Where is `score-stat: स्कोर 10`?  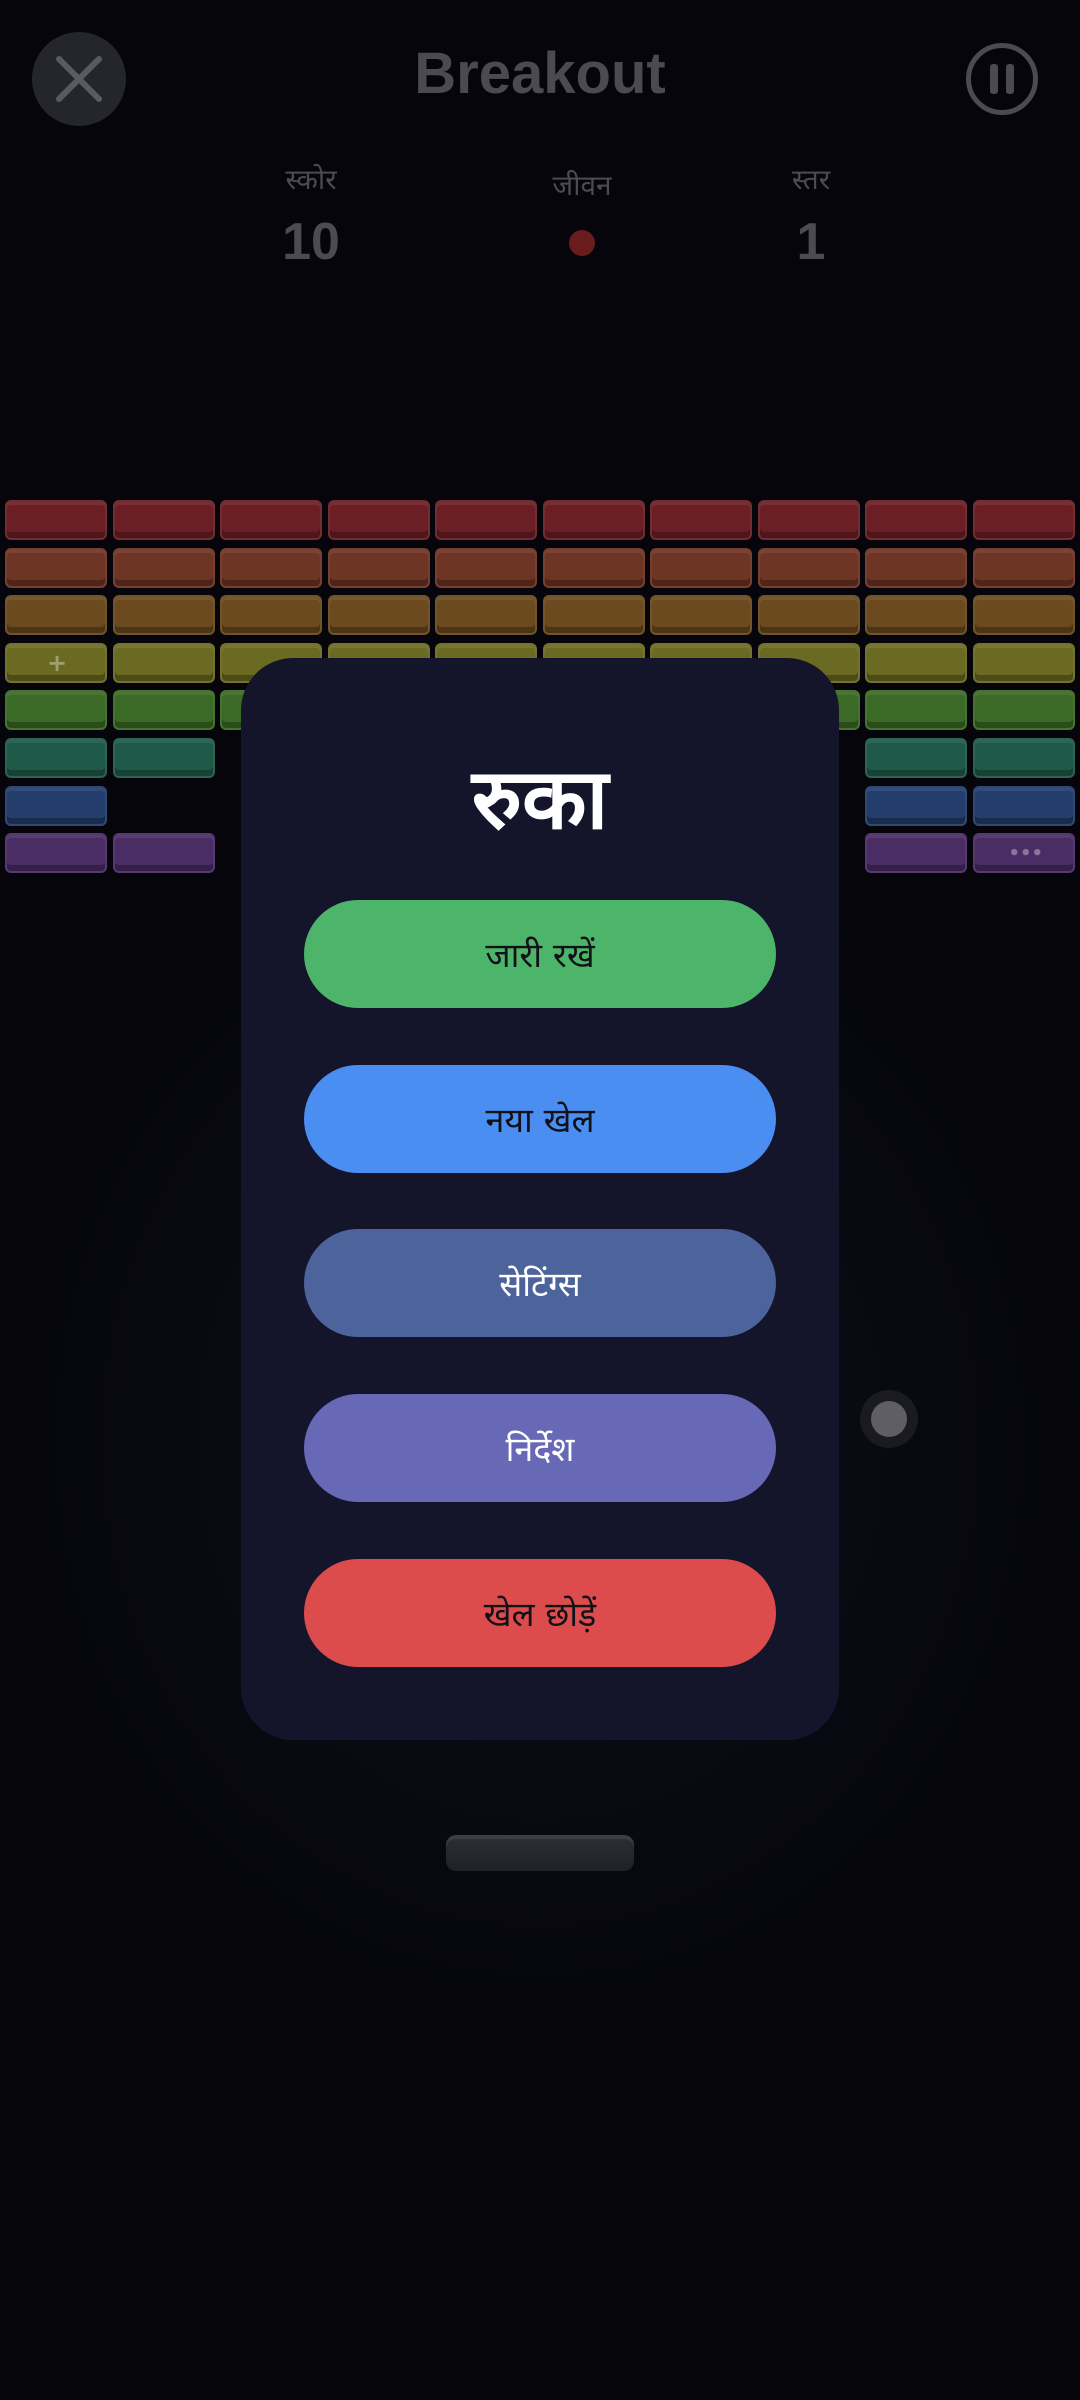 score-stat: स्कोर 10 is located at coordinates (311, 216).